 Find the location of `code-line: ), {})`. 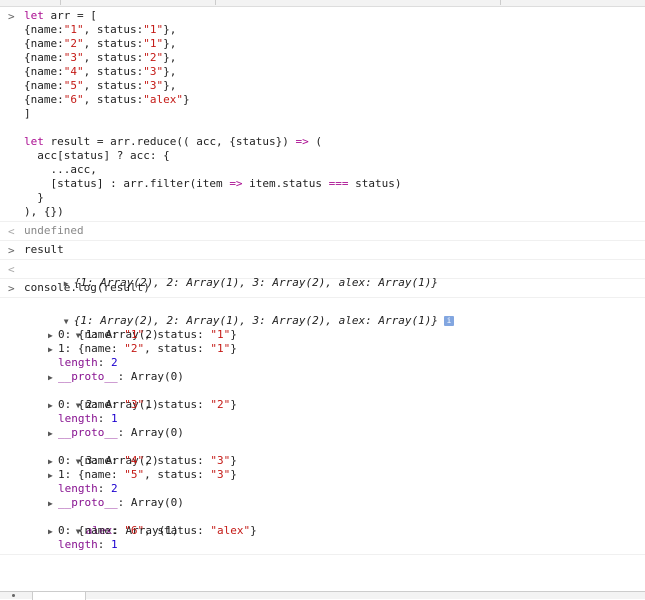

code-line: ), {}) is located at coordinates (44, 211).